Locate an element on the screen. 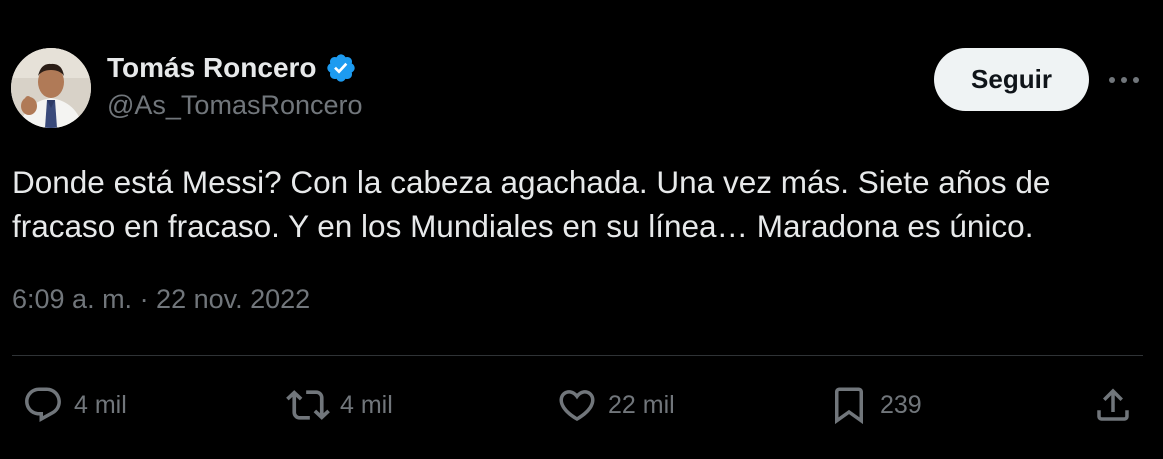 This screenshot has height=459, width=1163. retweet-button: 4 mil is located at coordinates (339, 405).